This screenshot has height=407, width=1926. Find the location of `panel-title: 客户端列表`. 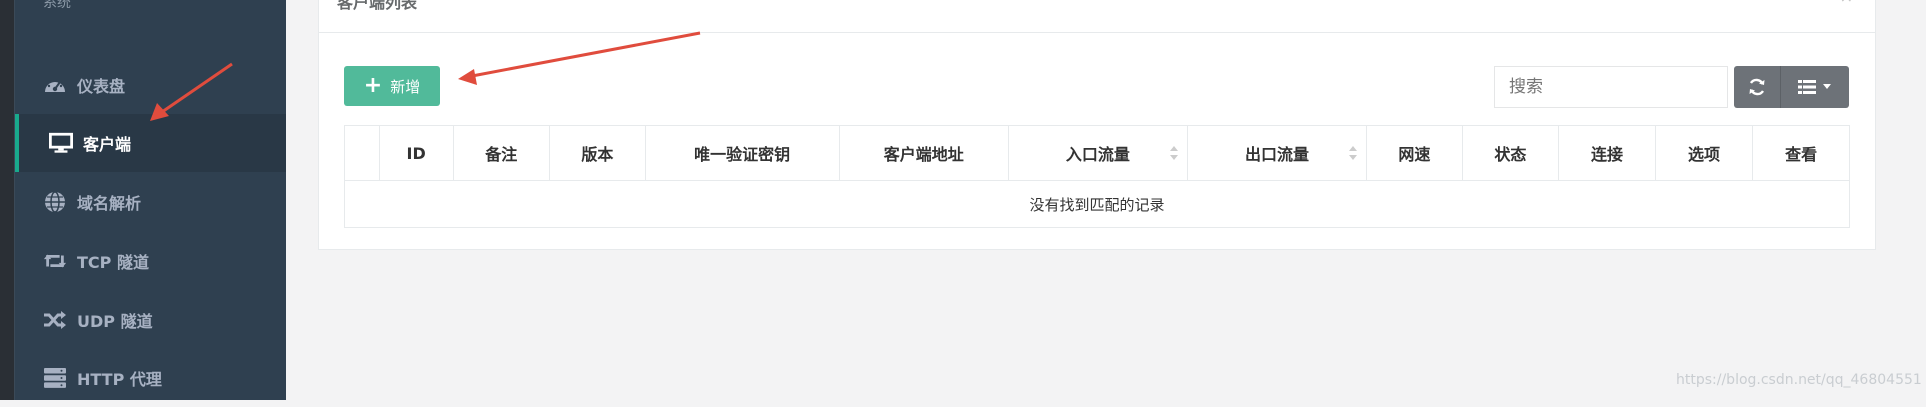

panel-title: 客户端列表 is located at coordinates (377, 6).